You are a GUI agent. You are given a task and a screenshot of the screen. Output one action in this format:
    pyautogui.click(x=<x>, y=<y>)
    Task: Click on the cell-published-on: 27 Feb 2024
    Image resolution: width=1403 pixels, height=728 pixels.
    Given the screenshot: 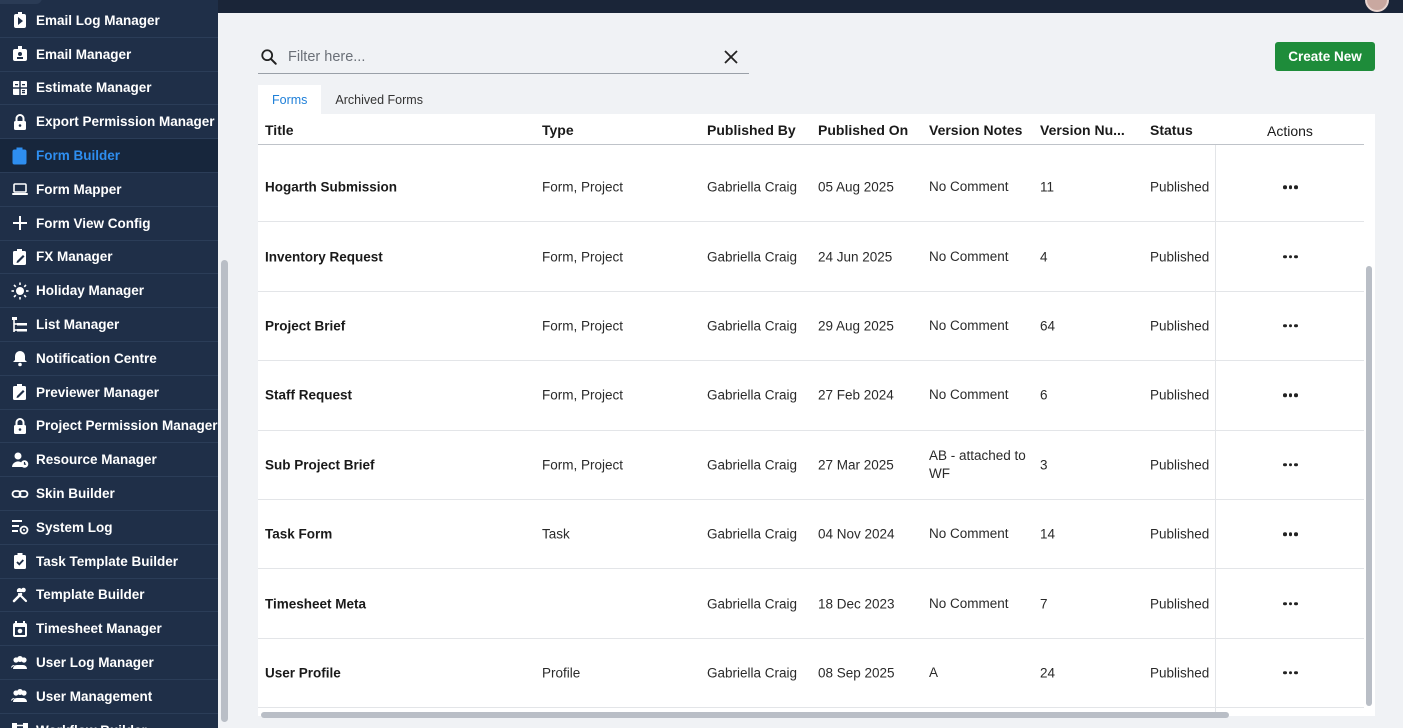 What is the action you would take?
    pyautogui.click(x=856, y=395)
    